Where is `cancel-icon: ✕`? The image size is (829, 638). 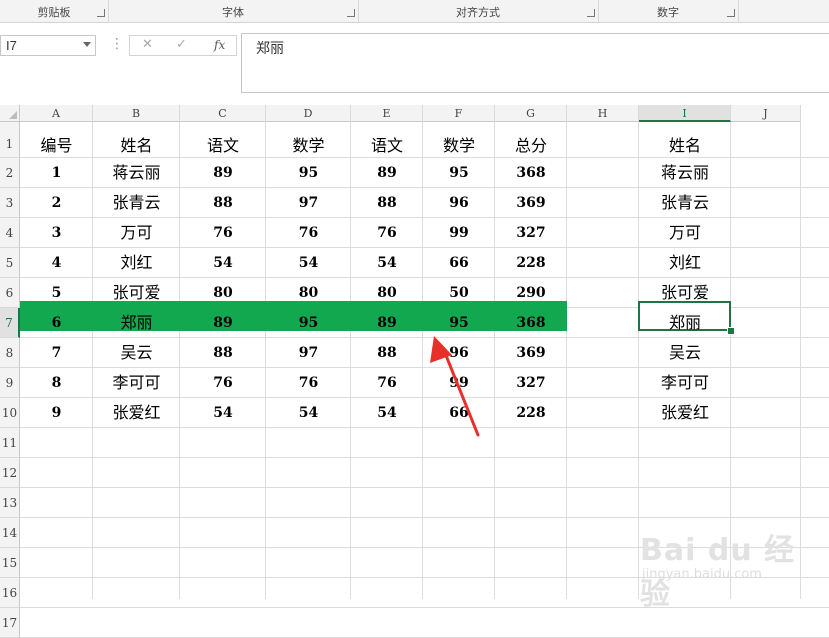
cancel-icon: ✕ is located at coordinates (147, 44).